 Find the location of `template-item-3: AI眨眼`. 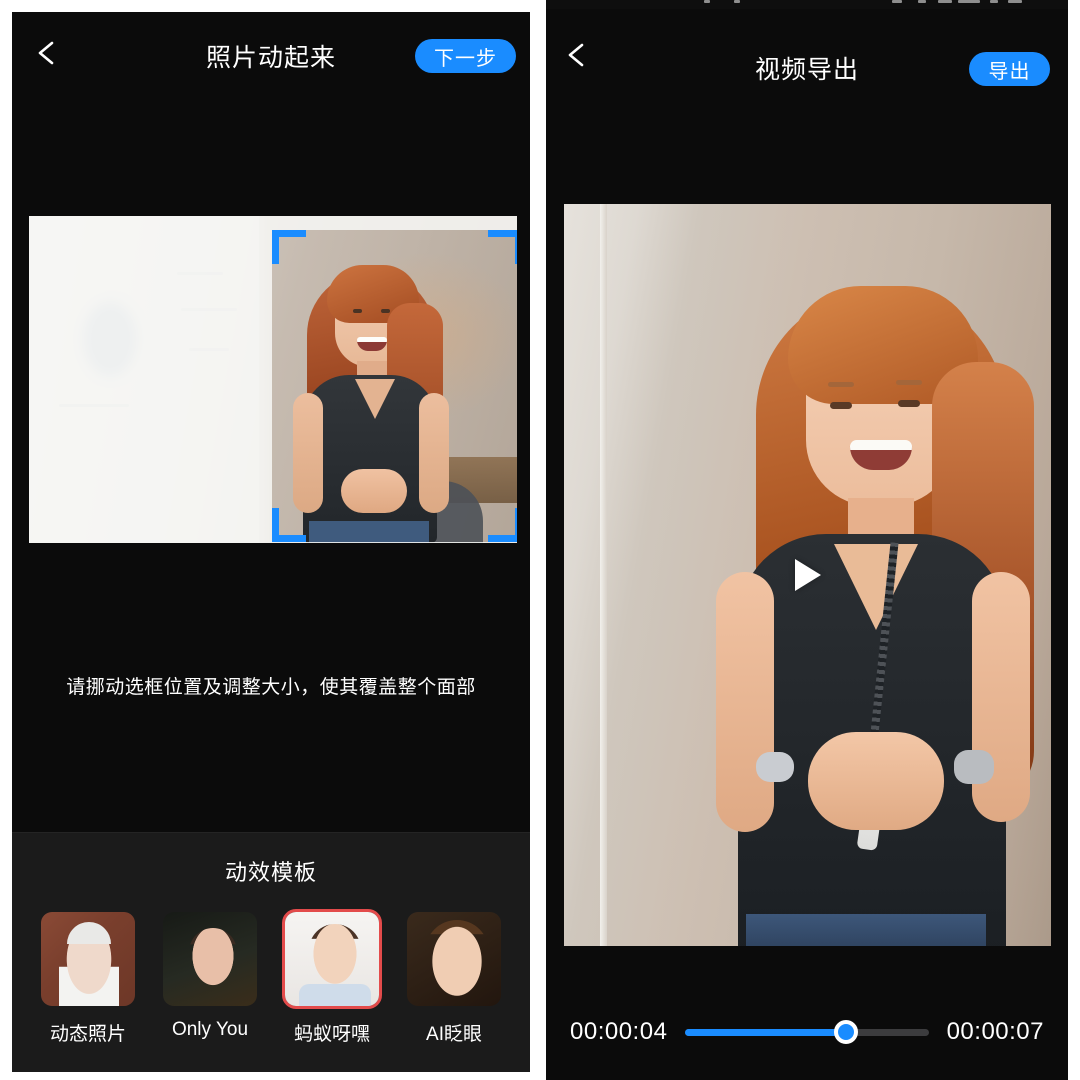

template-item-3: AI眨眼 is located at coordinates (454, 977).